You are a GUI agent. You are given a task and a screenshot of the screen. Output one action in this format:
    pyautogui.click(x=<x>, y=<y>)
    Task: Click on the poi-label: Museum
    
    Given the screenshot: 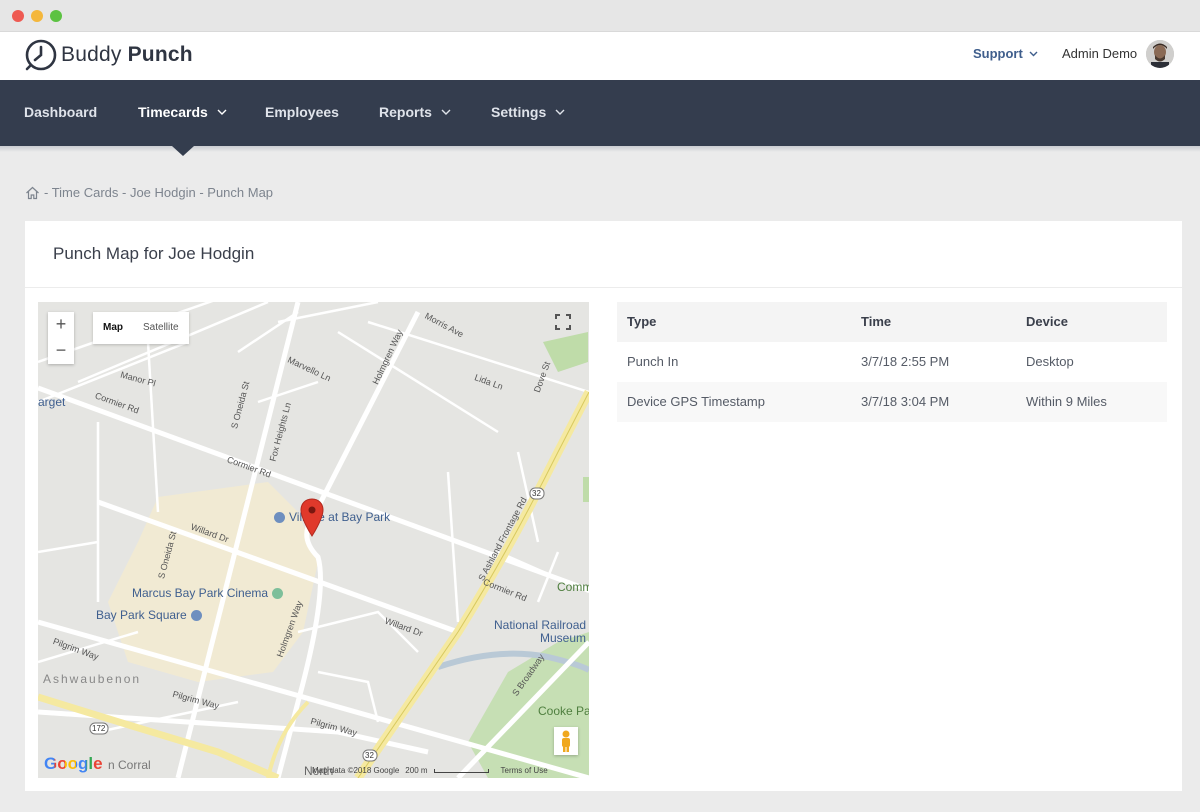 What is the action you would take?
    pyautogui.click(x=563, y=638)
    